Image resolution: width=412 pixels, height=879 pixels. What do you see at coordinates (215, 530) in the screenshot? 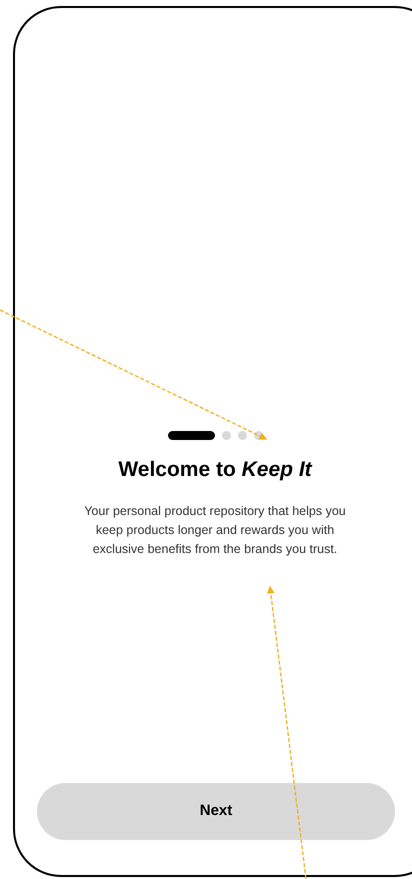
I see `description: Your personal product repository that helps you keep products longer and rewards you with exclusive benefits from the brands you trust.` at bounding box center [215, 530].